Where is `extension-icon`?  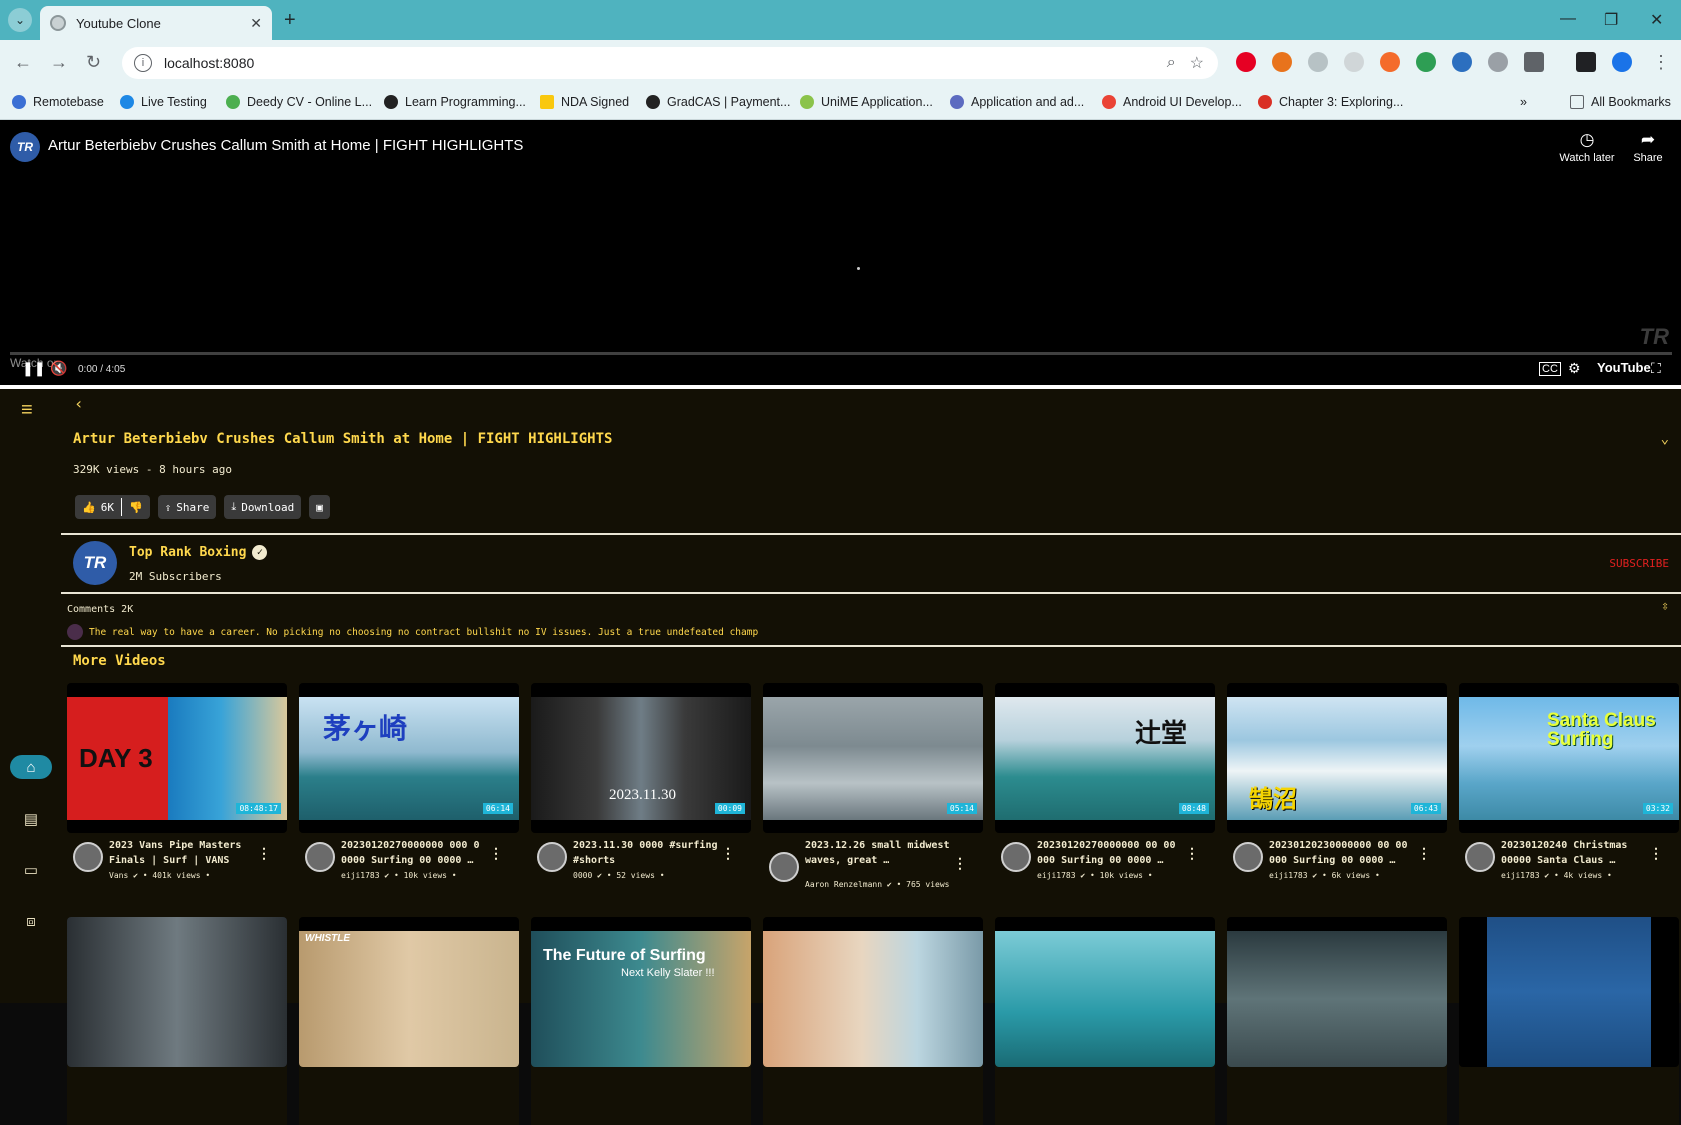
extension-icon is located at coordinates (1390, 62).